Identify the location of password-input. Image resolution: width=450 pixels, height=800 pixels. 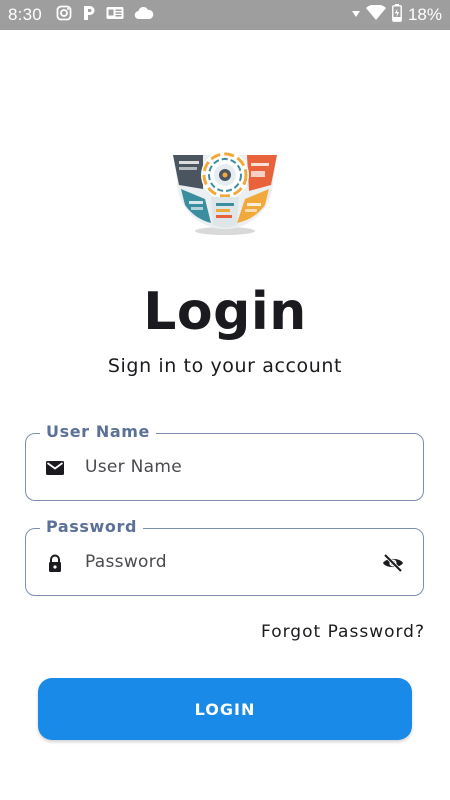
(225, 562).